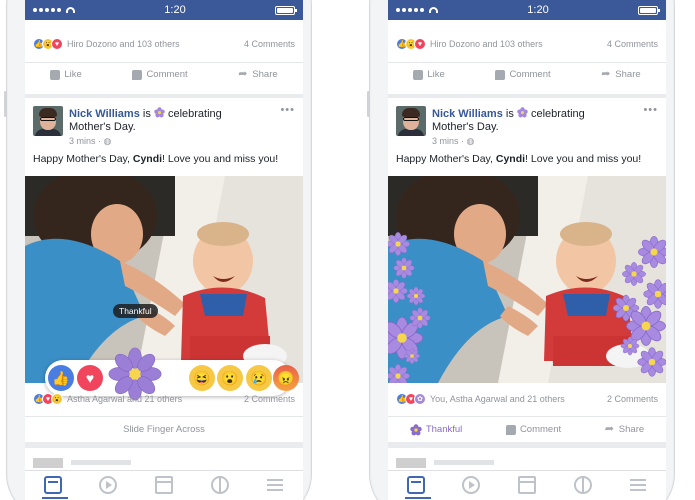 This screenshot has width=695, height=500. I want to click on wow-icon: 😮, so click(57, 399).